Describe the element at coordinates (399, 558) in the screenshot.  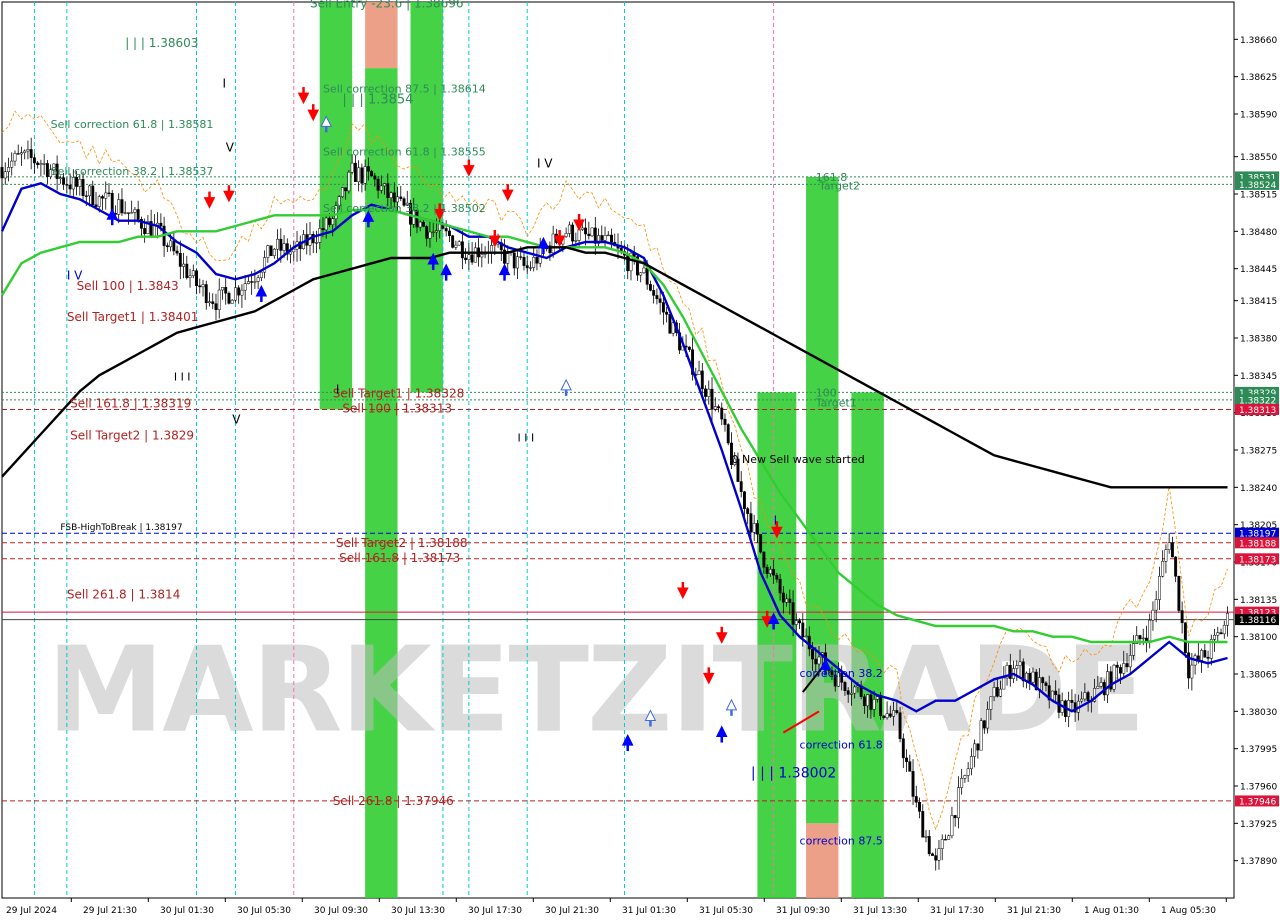
I see `chart-annotation: Sell 161.8 | 1.38173` at that location.